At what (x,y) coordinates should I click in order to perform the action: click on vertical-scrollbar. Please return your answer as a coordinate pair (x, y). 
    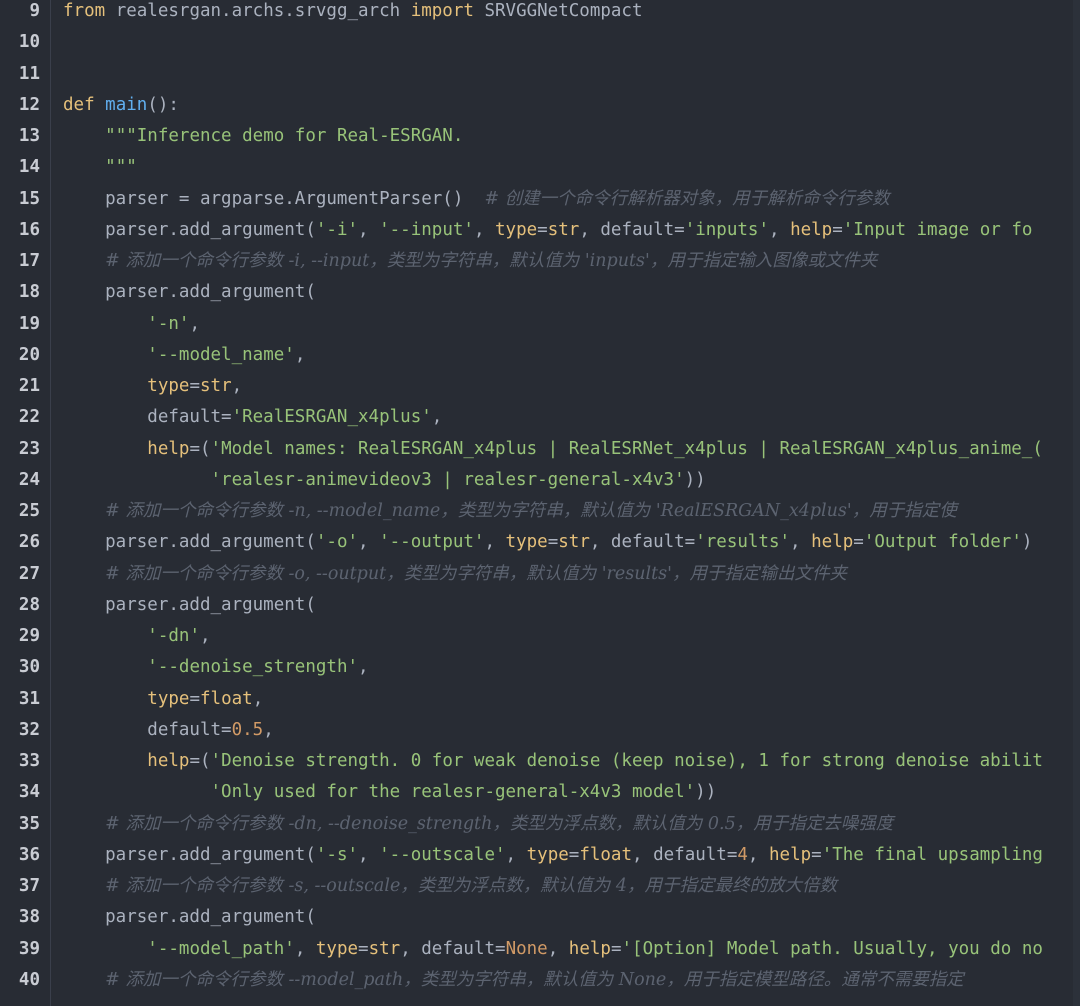
    Looking at the image, I should click on (1076, 503).